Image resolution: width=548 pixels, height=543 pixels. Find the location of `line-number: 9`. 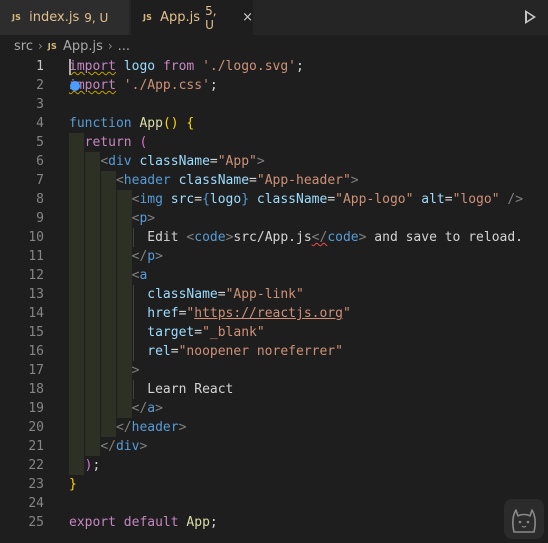

line-number: 9 is located at coordinates (40, 218).